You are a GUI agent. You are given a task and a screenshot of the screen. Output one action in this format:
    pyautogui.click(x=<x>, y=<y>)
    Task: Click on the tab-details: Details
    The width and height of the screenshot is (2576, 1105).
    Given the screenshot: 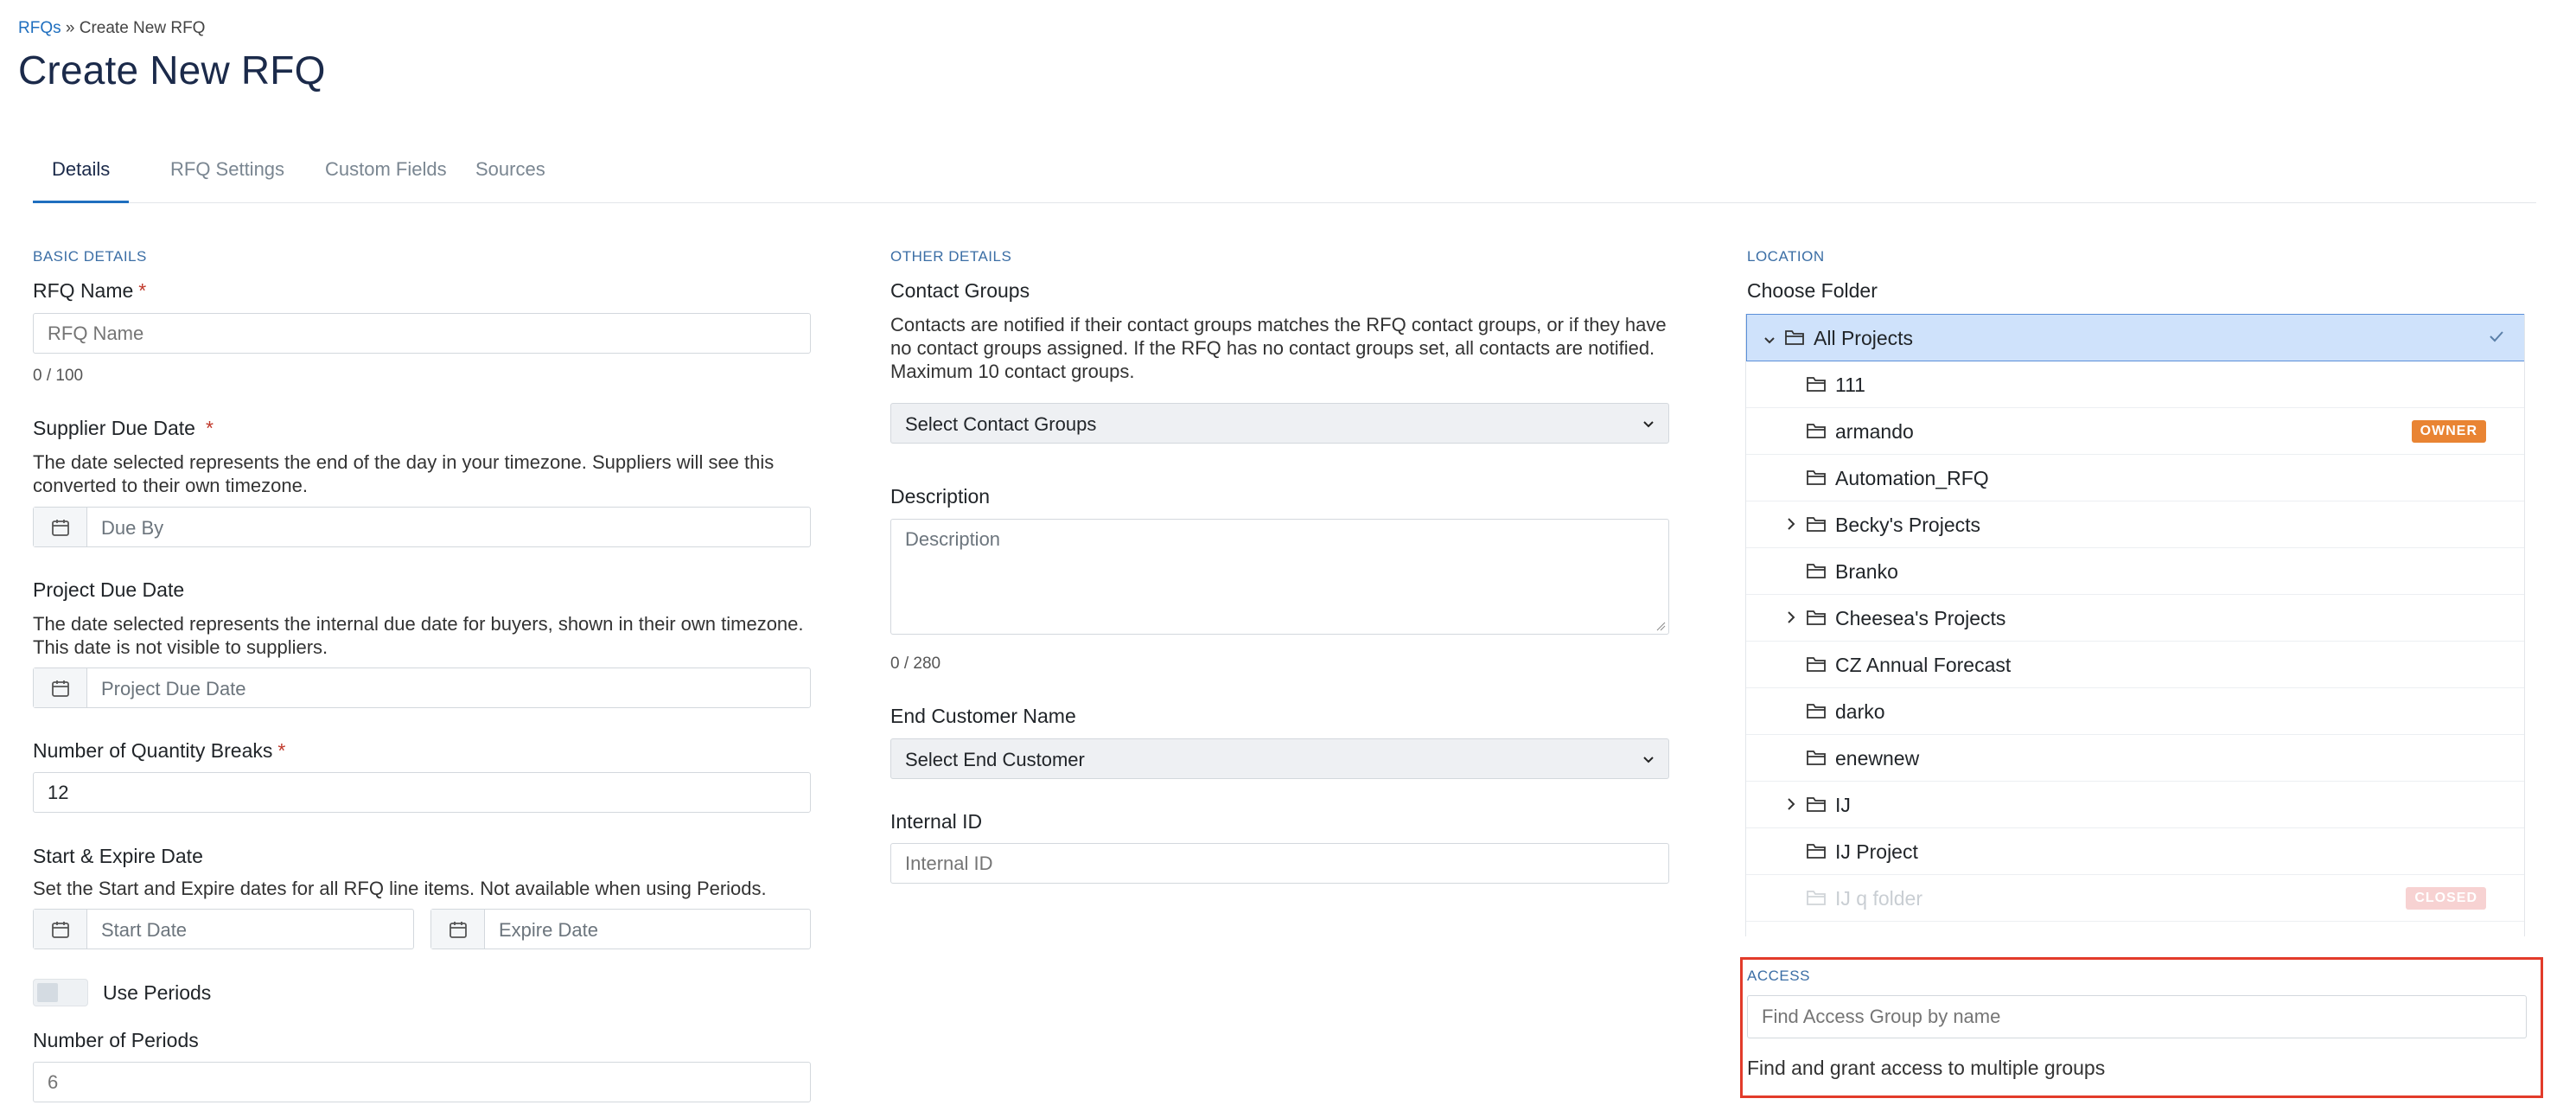 What is the action you would take?
    pyautogui.click(x=81, y=173)
    